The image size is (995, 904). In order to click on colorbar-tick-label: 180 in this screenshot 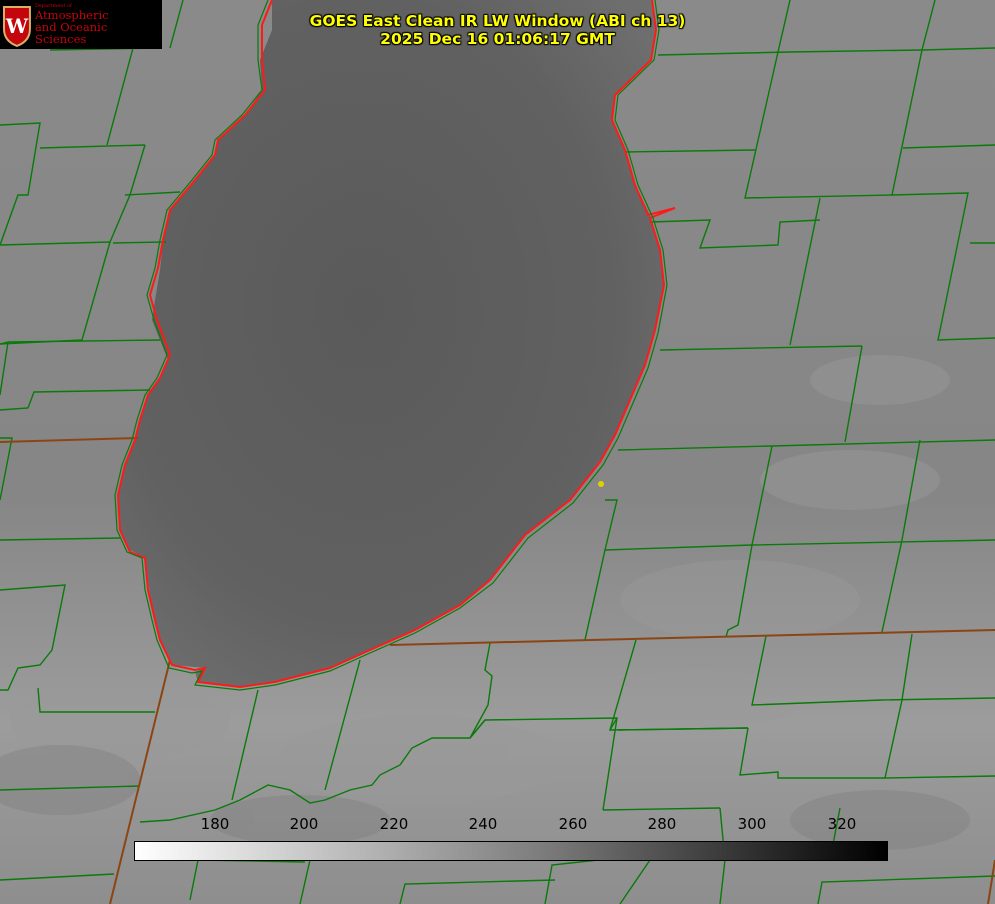, I will do `click(215, 824)`.